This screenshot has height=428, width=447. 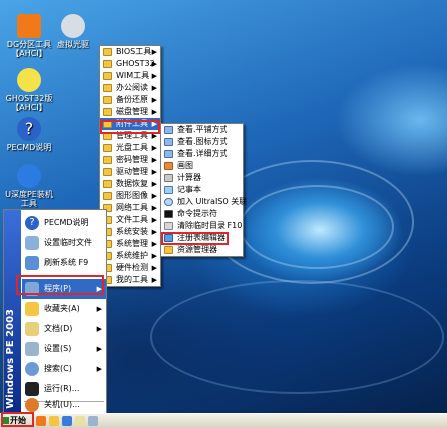 I want to click on menu-item-explorer: 资源管理器, so click(x=202, y=250).